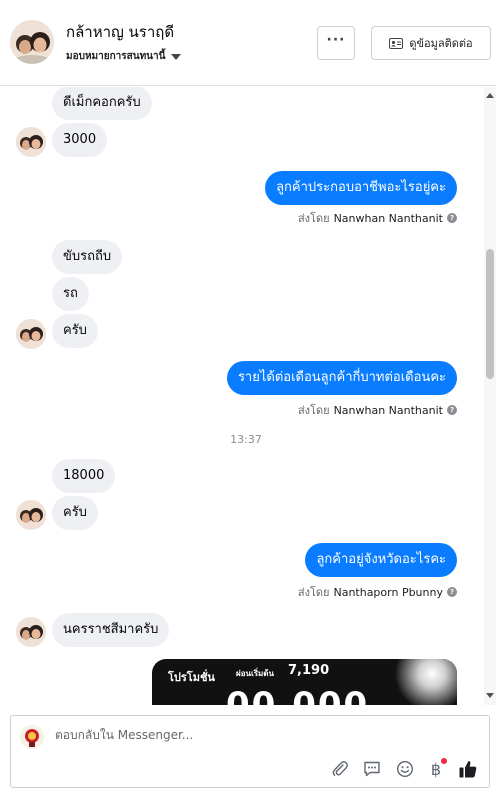 The width and height of the screenshot is (496, 794). Describe the element at coordinates (372, 769) in the screenshot. I see `saved-reply-icon` at that location.